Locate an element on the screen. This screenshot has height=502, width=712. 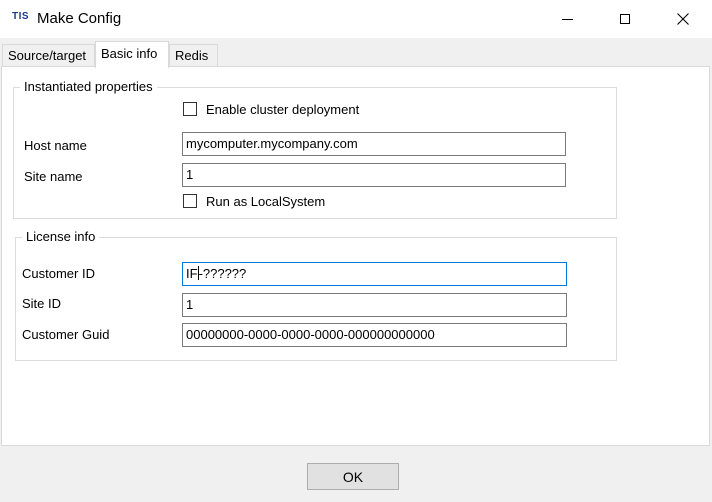
tab-redis: Redis is located at coordinates (193, 55).